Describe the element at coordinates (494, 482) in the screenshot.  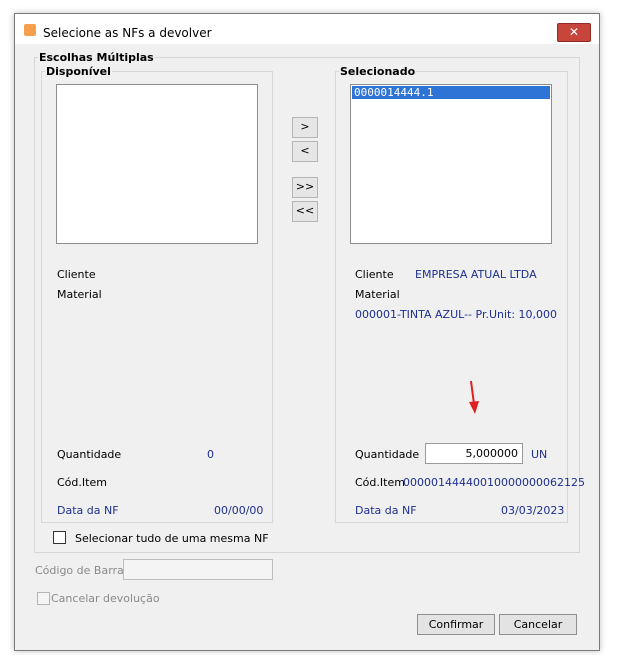
I see `selected-cod-item-value: 00000144440010000000062125` at that location.